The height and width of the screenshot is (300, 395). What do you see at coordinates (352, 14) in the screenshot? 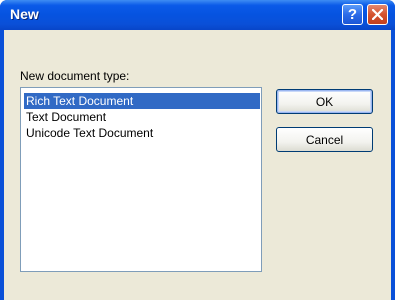
I see `help-button: ?` at bounding box center [352, 14].